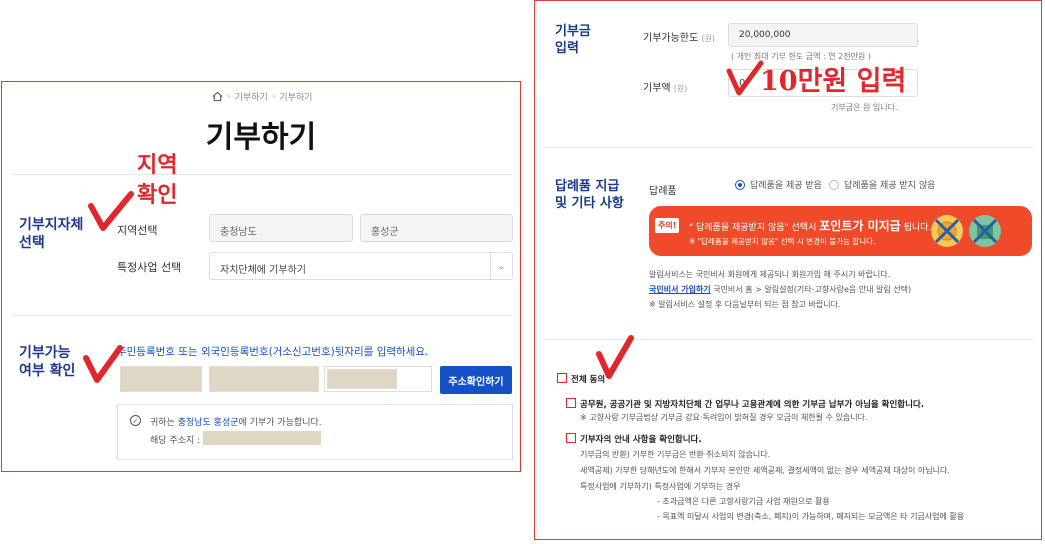 The width and height of the screenshot is (1045, 544). I want to click on agree2-checkbox, so click(571, 438).